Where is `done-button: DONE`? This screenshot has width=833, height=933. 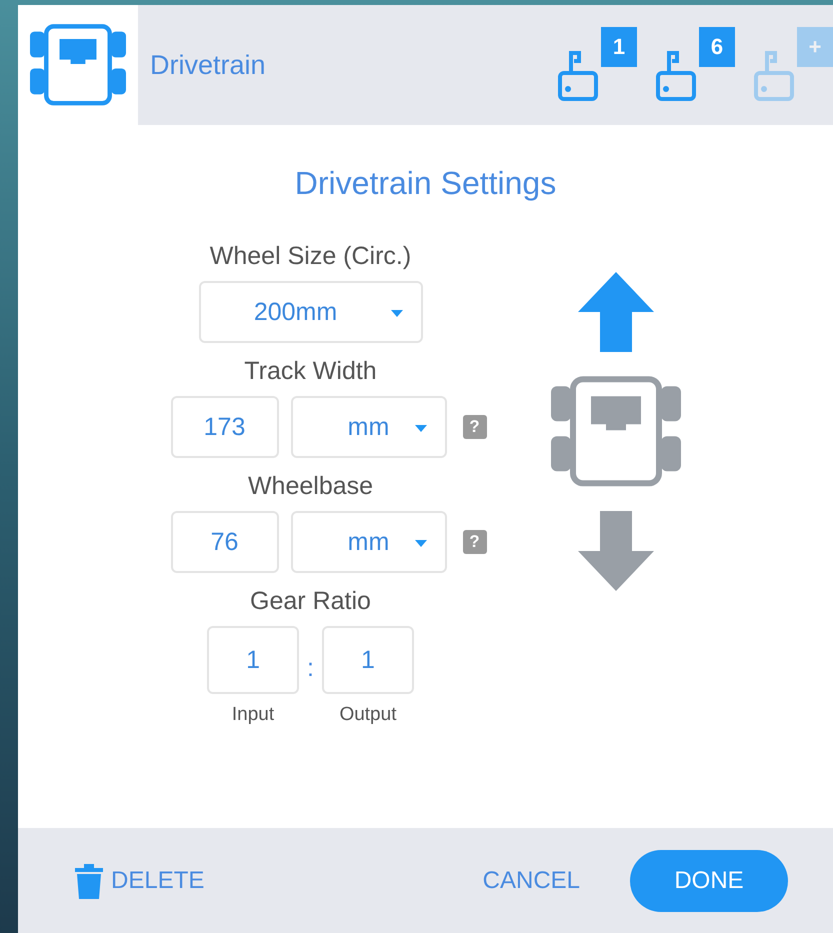
done-button: DONE is located at coordinates (709, 881).